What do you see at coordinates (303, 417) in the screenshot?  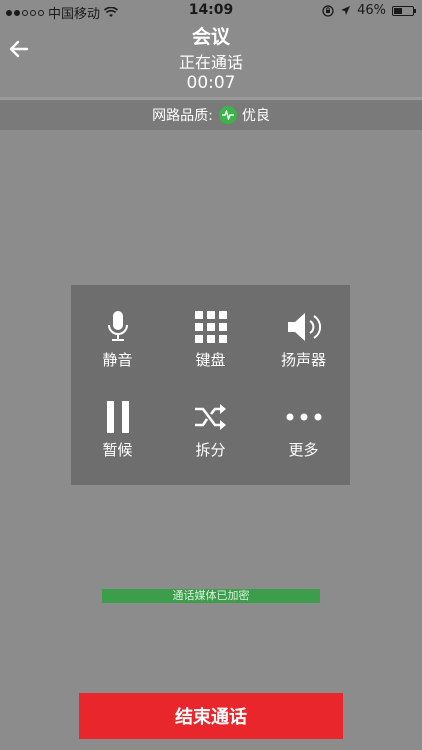 I see `more-icon` at bounding box center [303, 417].